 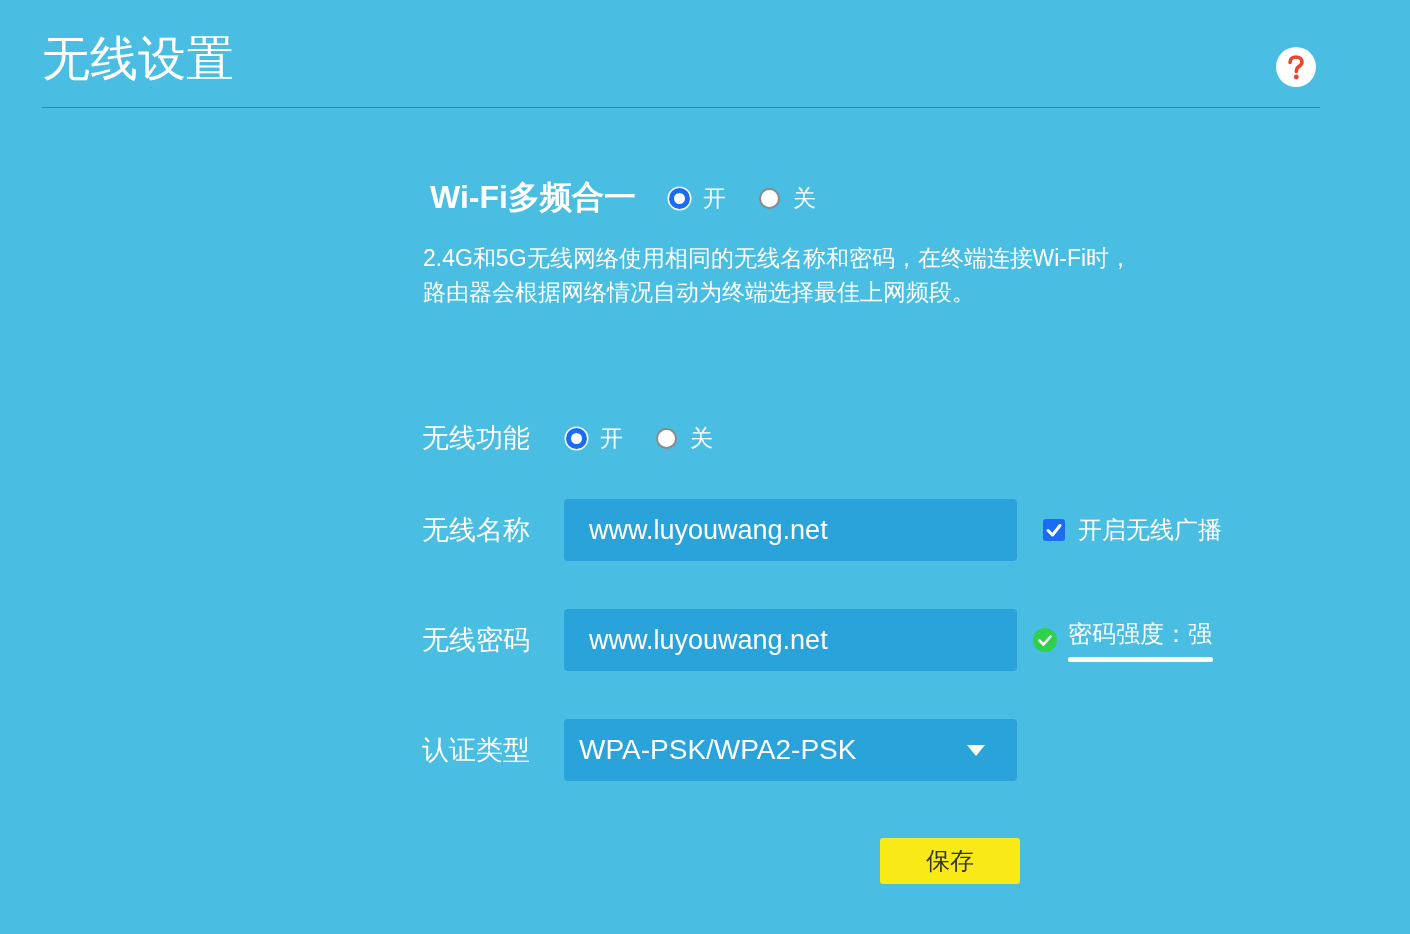 What do you see at coordinates (476, 750) in the screenshot?
I see `field-label: 认证类型` at bounding box center [476, 750].